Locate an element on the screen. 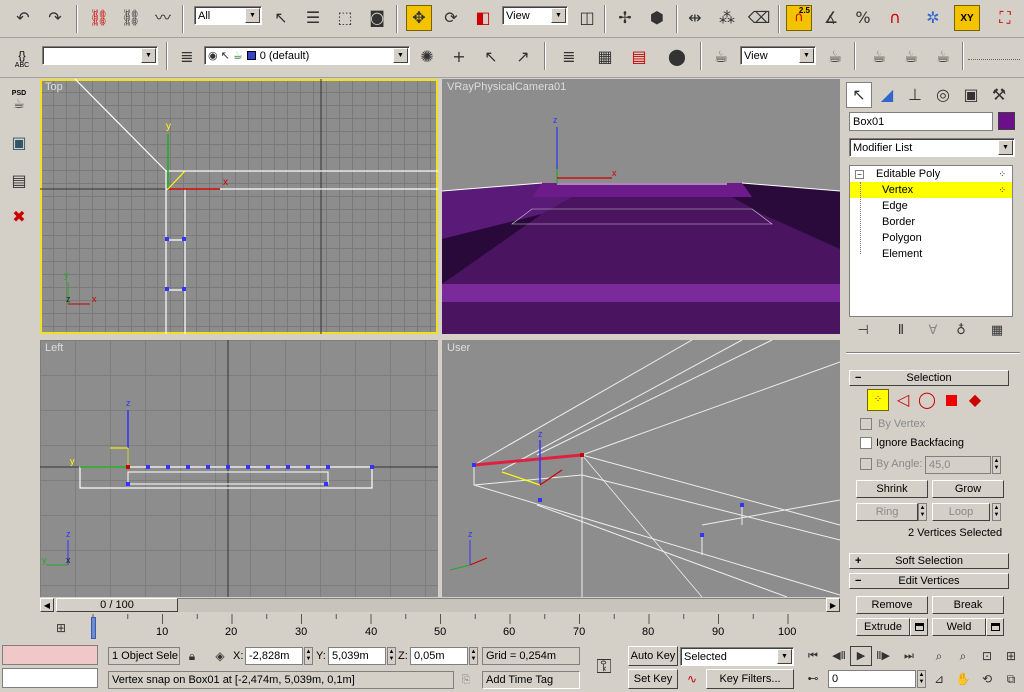  play-icon: ▶ is located at coordinates (861, 656).